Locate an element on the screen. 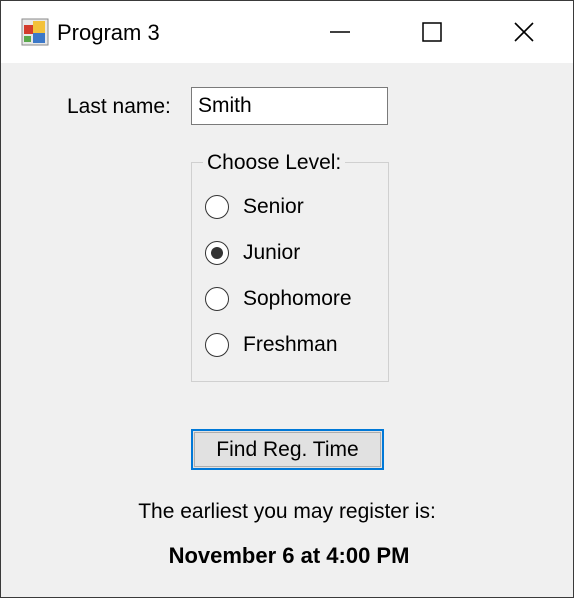  radio-freshman: Freshman is located at coordinates (271, 345).